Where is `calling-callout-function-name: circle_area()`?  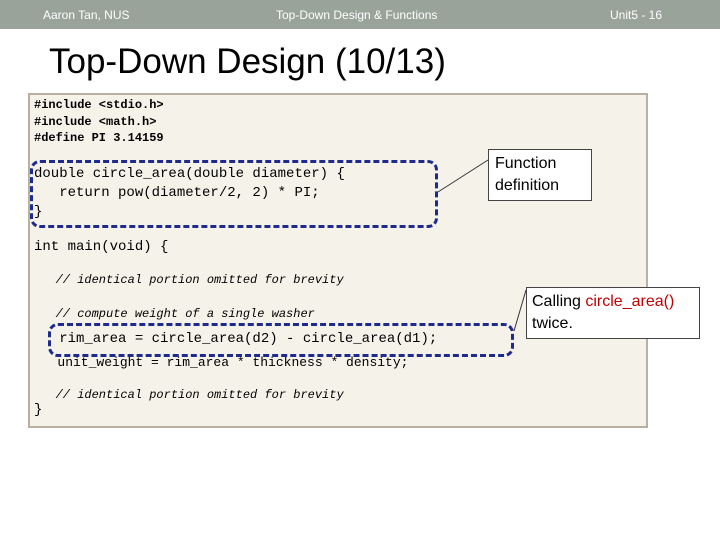 calling-callout-function-name: circle_area() is located at coordinates (630, 301).